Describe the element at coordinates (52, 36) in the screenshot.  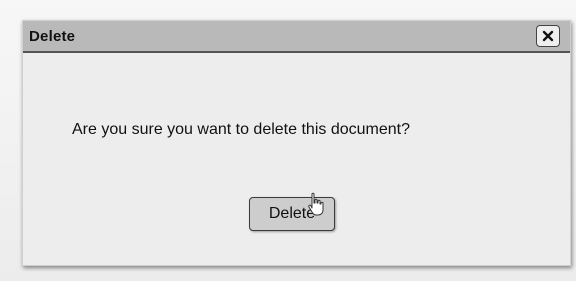
I see `dialog-title: Delete` at that location.